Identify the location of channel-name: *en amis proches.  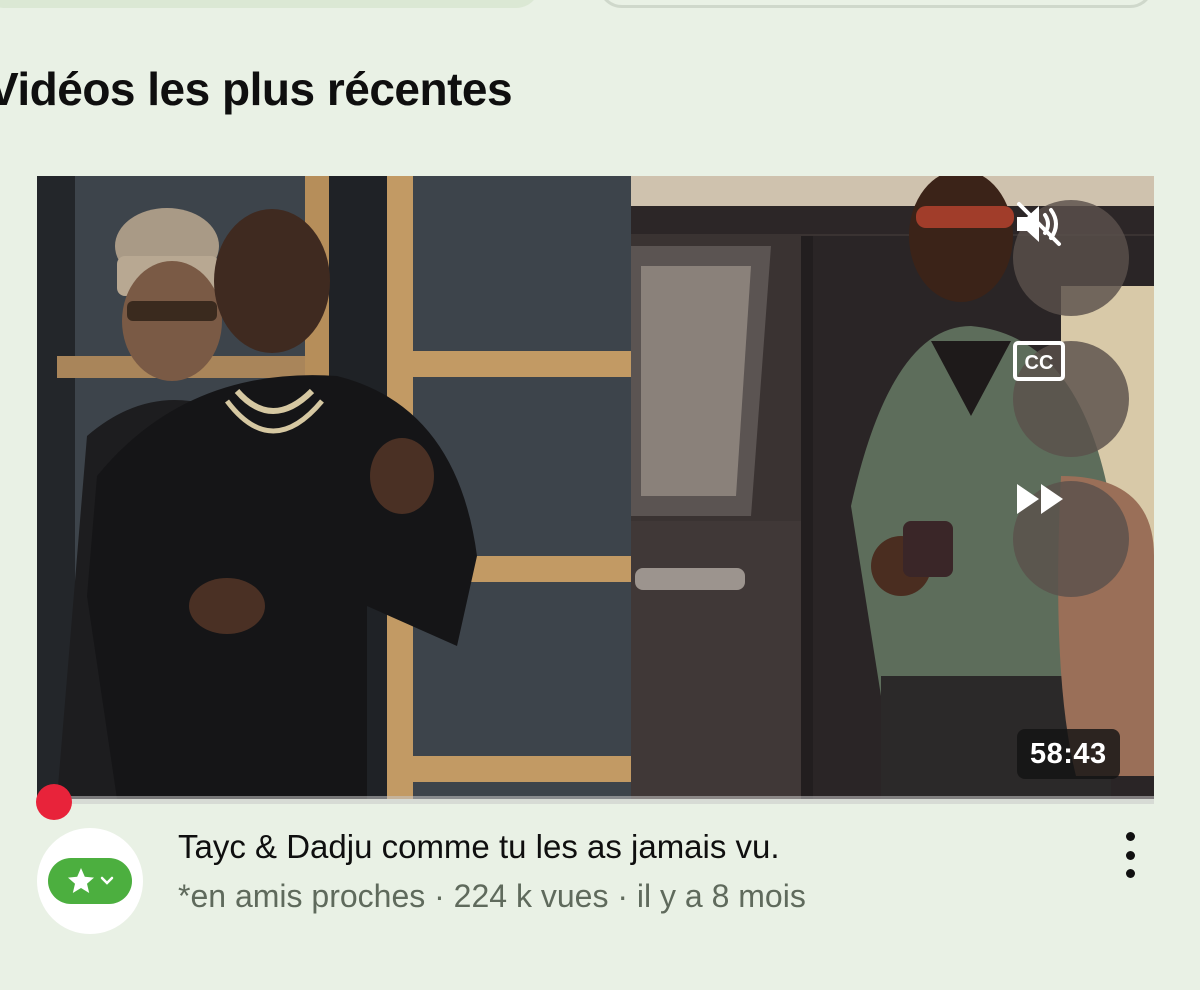
(301, 896).